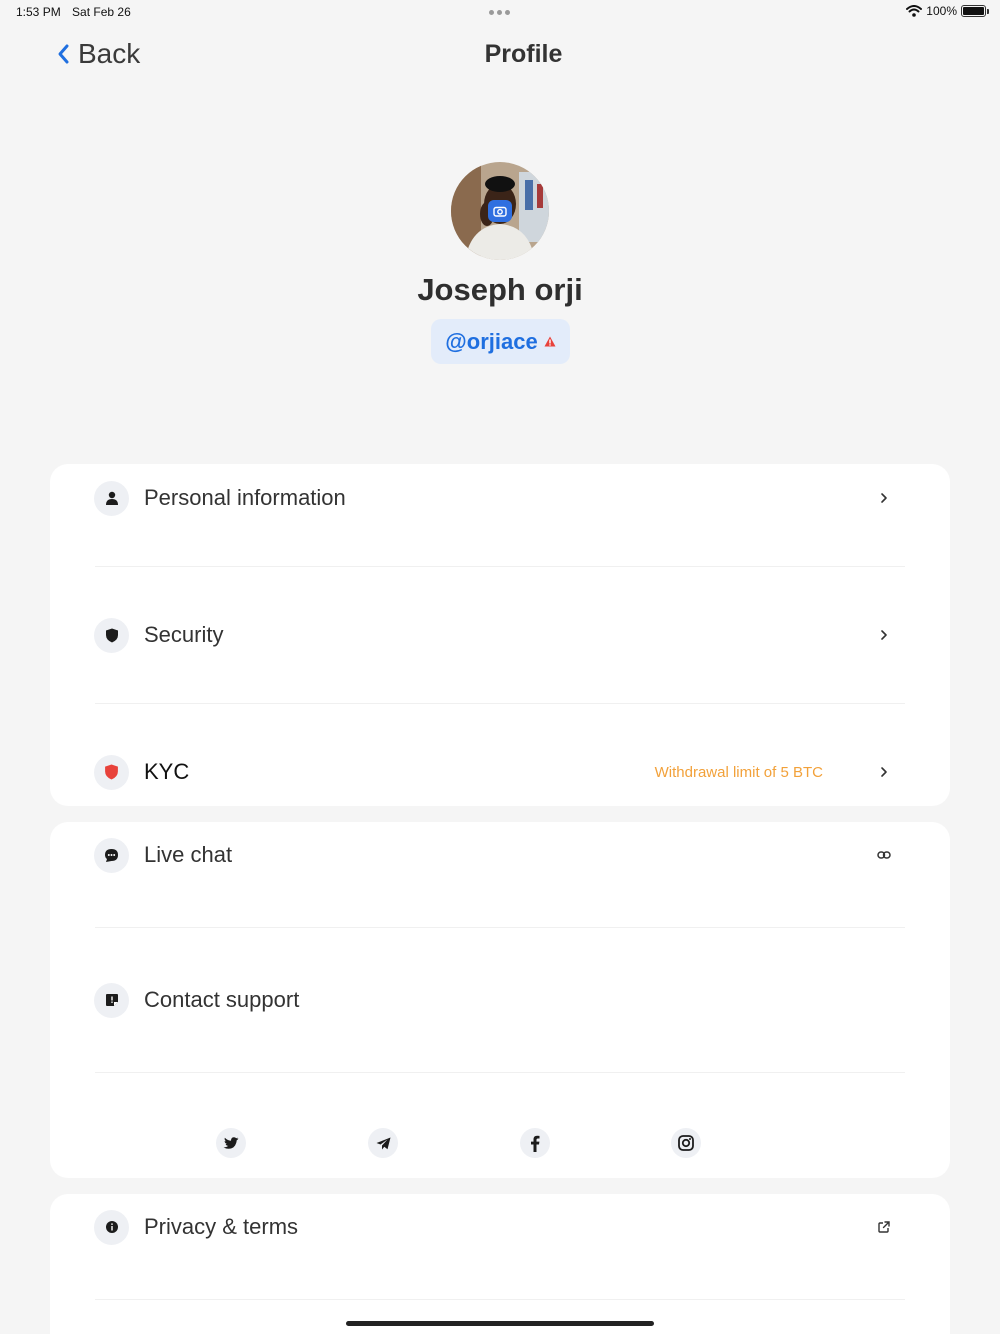 The height and width of the screenshot is (1334, 1000). I want to click on shield-icon, so click(111, 635).